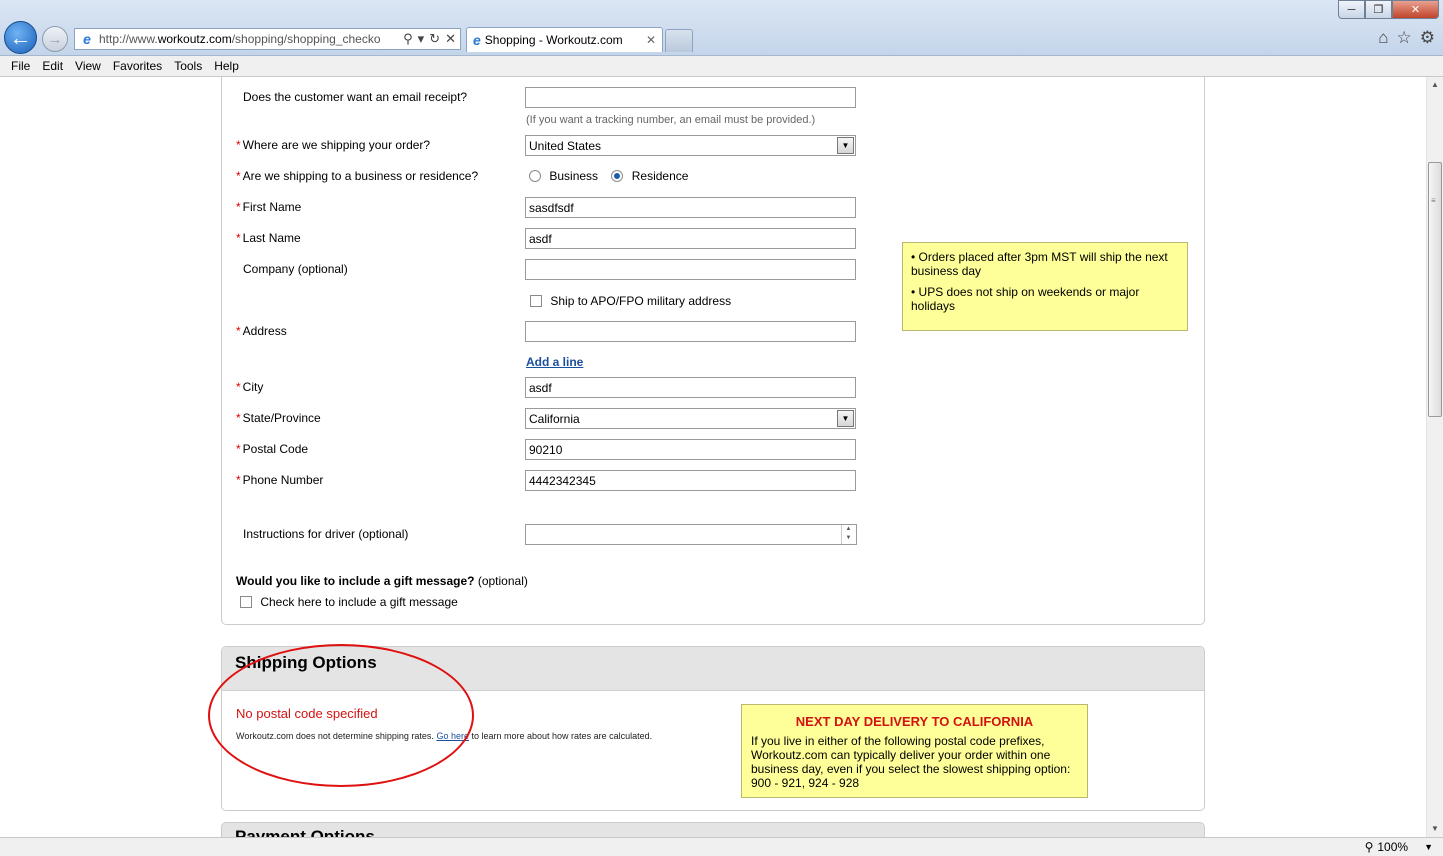 This screenshot has width=1443, height=856. Describe the element at coordinates (20, 66) in the screenshot. I see `menu-file: File` at that location.